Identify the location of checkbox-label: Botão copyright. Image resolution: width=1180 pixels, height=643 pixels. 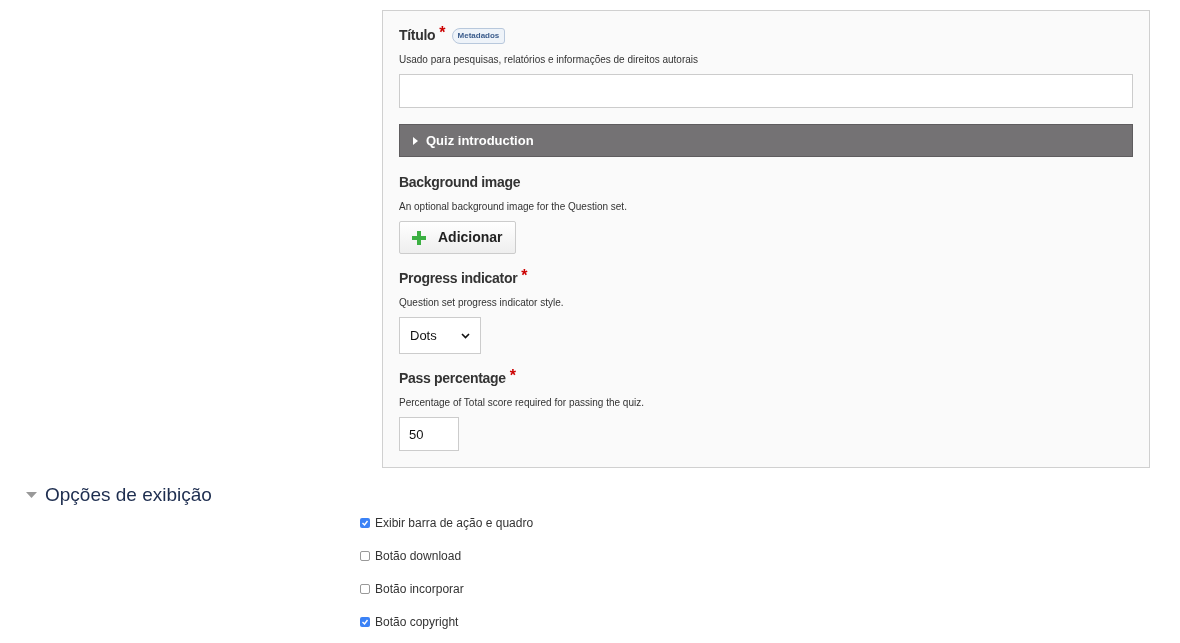
(417, 622).